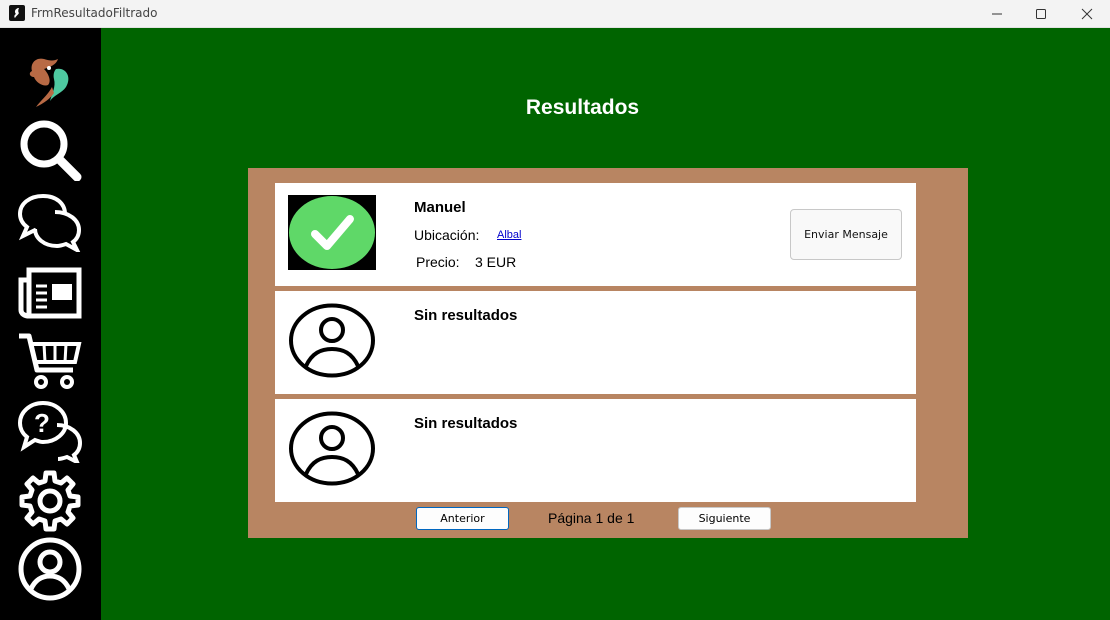  I want to click on window-titlebar: FrmResultadoFiltrado, so click(555, 14).